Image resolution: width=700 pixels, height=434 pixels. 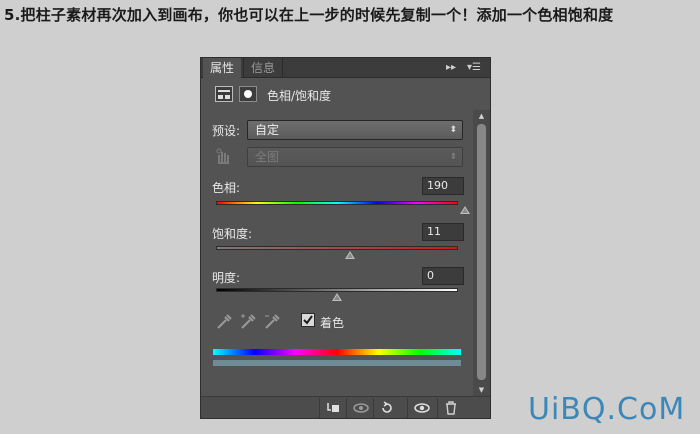 What do you see at coordinates (232, 234) in the screenshot?
I see `saturation-label: 饱和度:` at bounding box center [232, 234].